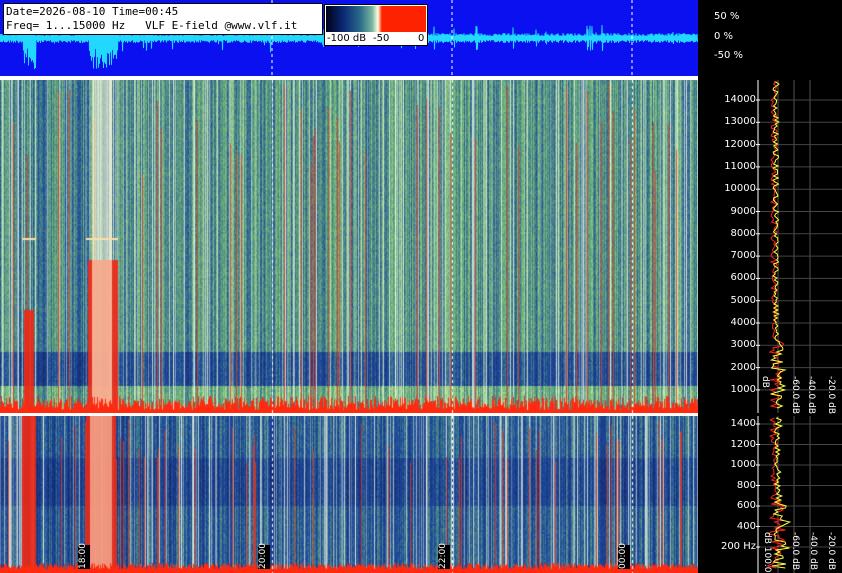 This screenshot has width=842, height=573. I want to click on time-label-2200: 22:00, so click(444, 556).